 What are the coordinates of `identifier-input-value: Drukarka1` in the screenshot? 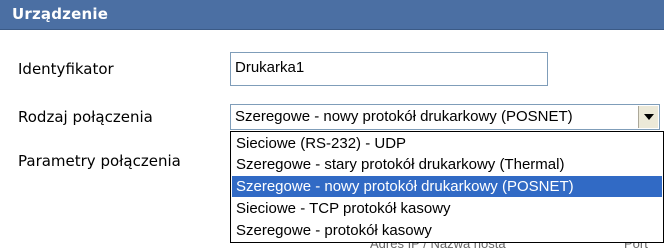 It's located at (270, 67).